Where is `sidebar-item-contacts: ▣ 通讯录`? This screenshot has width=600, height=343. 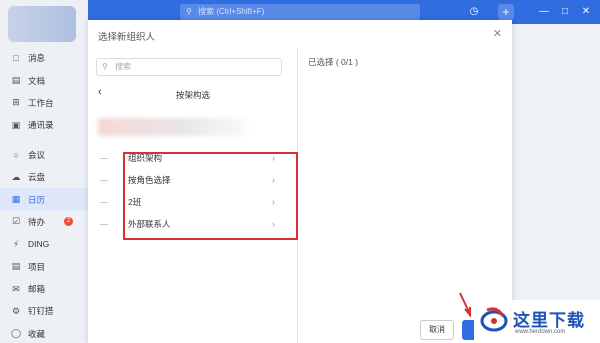
sidebar-item-contacts: ▣ 通讯录 is located at coordinates (44, 125).